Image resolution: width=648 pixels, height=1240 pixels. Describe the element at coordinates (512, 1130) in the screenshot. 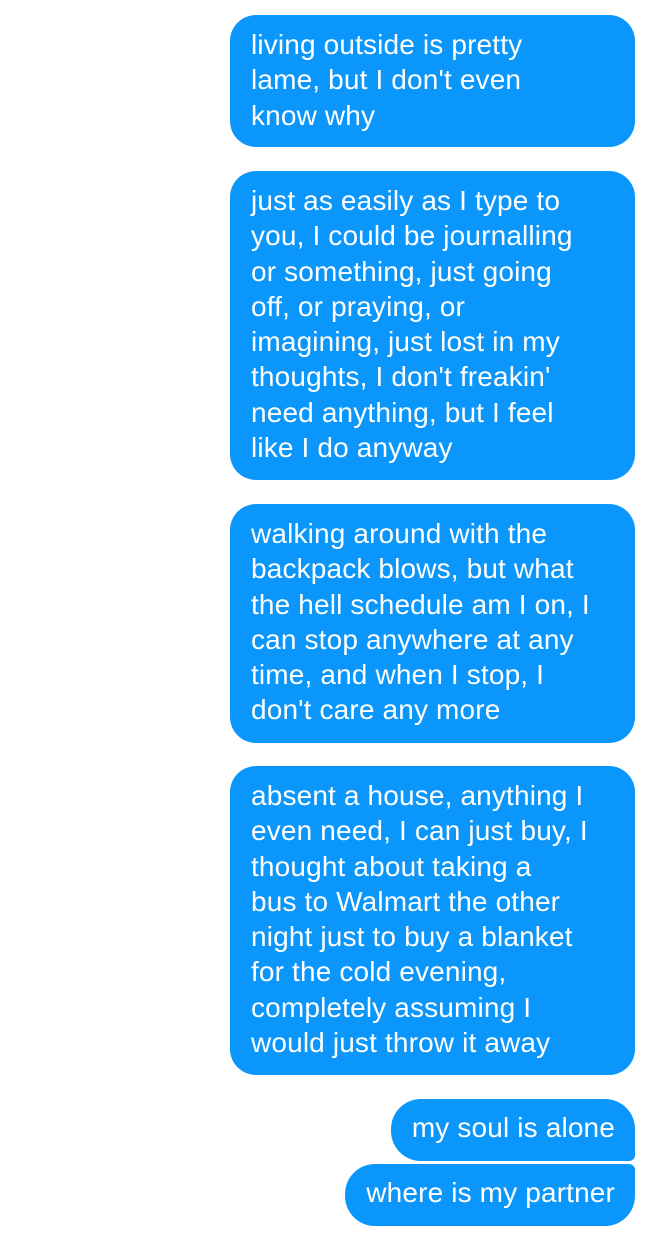

I see `sent-message-bubble: my soul is alone` at that location.